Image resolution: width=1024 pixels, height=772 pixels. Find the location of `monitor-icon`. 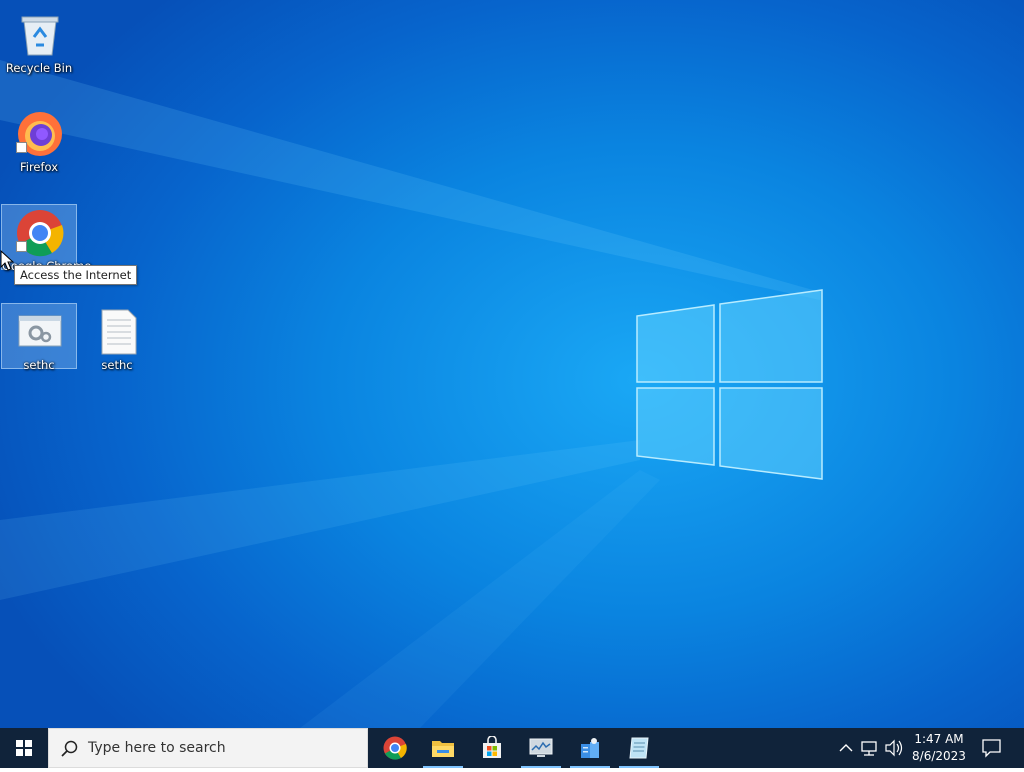

monitor-icon is located at coordinates (541, 747).